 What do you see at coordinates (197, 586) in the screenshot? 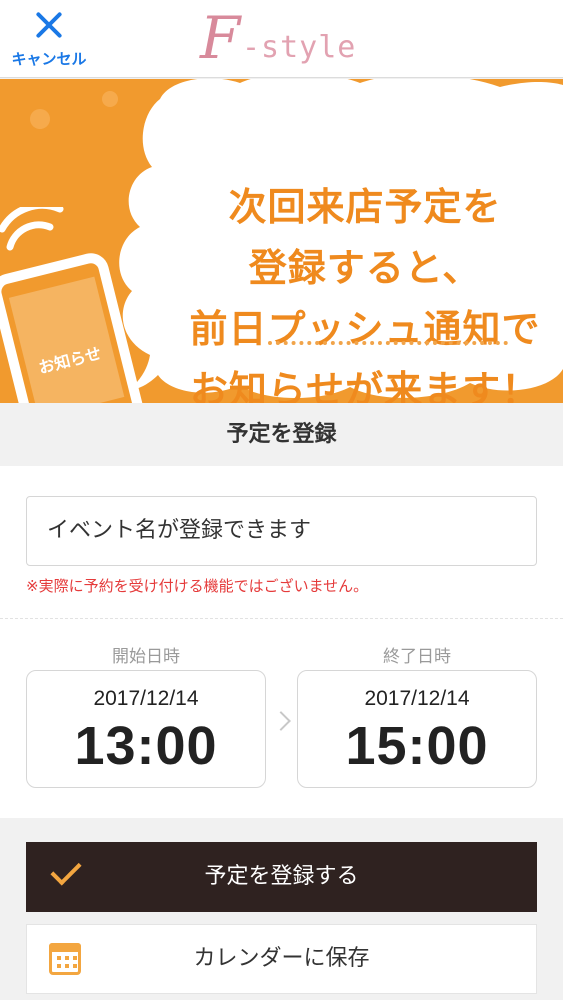
I see `notice-text: ※実際に予約を受け付ける機能ではございません。` at bounding box center [197, 586].